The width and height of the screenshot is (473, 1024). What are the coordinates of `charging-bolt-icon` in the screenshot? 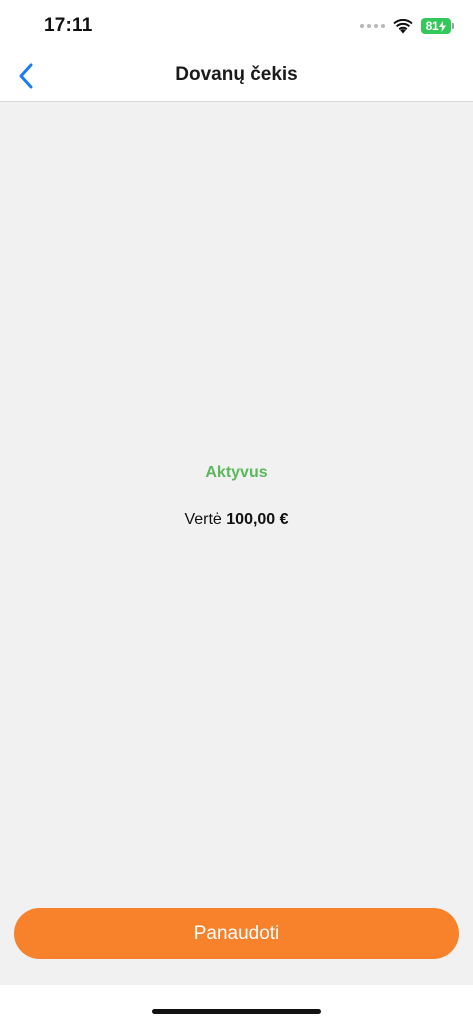 It's located at (443, 26).